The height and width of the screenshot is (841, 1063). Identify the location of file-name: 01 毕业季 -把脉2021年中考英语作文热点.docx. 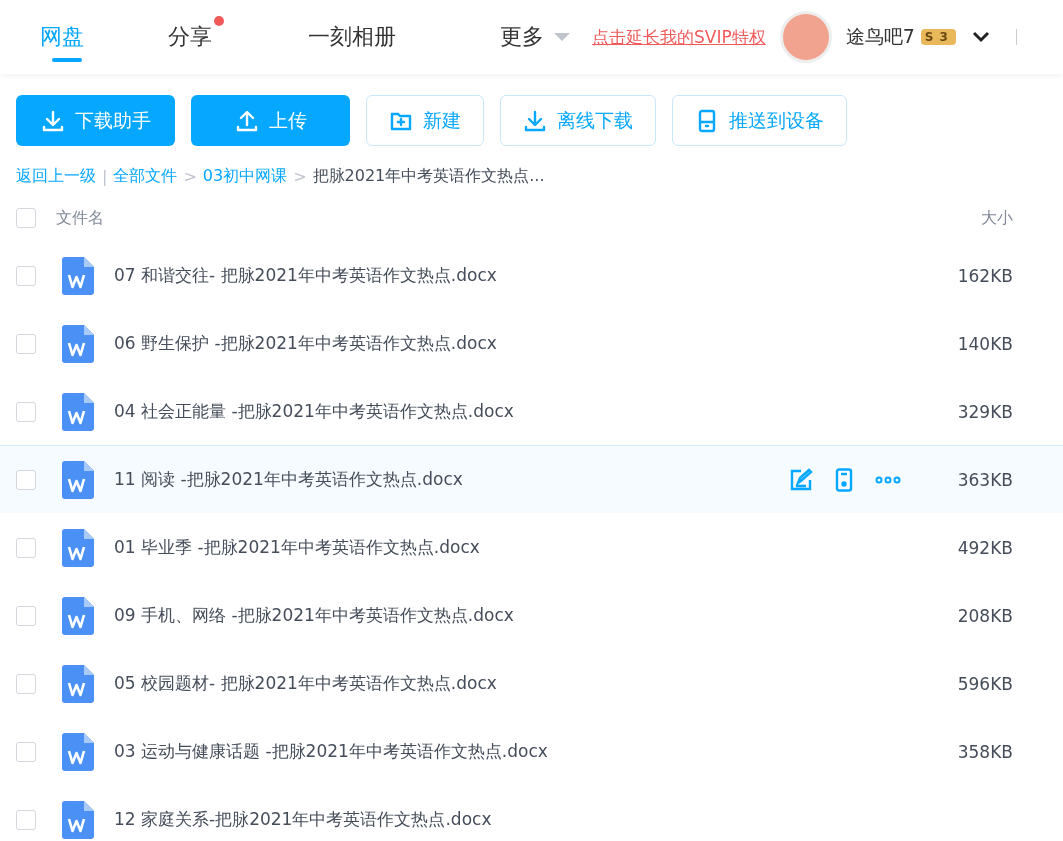
(297, 547).